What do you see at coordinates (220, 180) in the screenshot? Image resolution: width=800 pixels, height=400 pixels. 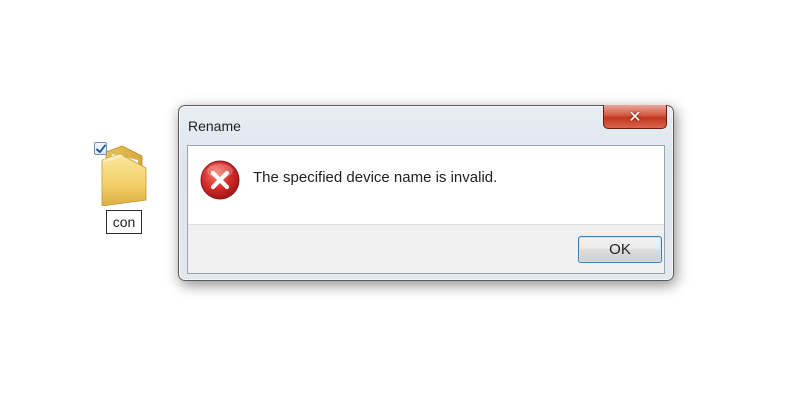 I see `error-icon` at bounding box center [220, 180].